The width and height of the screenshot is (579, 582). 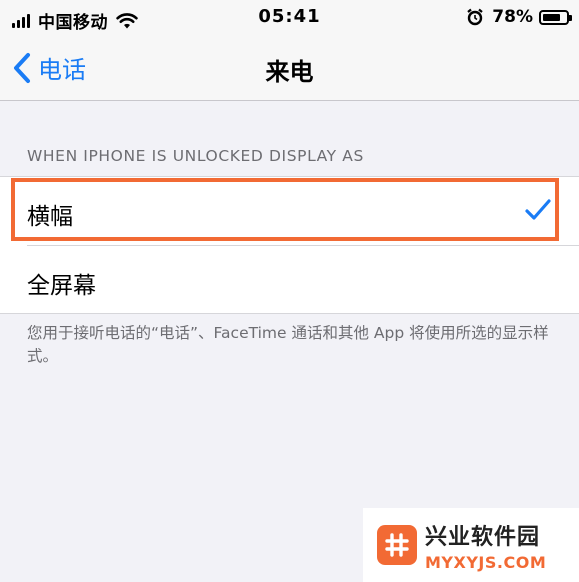 I want to click on page-title: 来电, so click(x=289, y=72).